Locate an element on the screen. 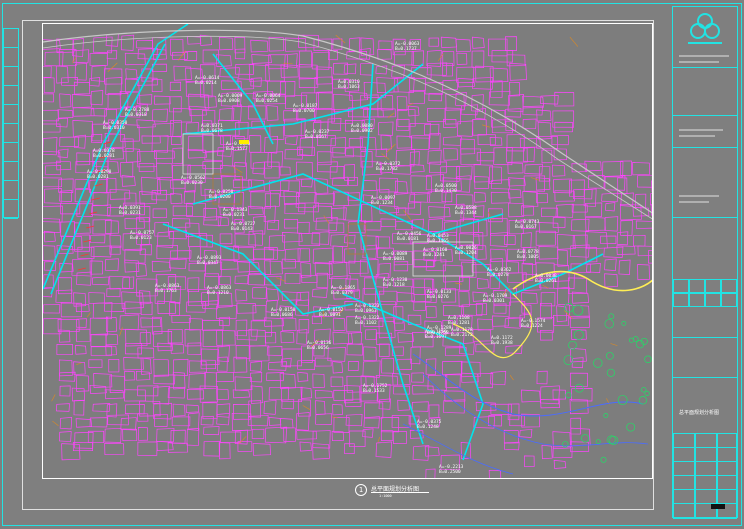  slope-annotation: A=0.0453 B=0.1465 is located at coordinates (438, 239).